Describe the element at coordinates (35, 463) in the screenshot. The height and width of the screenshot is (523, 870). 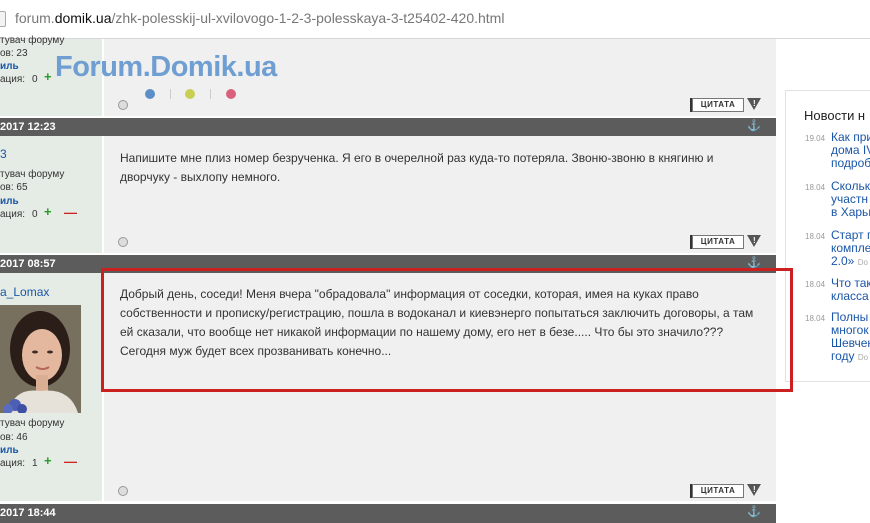
I see `post3-rating-value: 1` at that location.